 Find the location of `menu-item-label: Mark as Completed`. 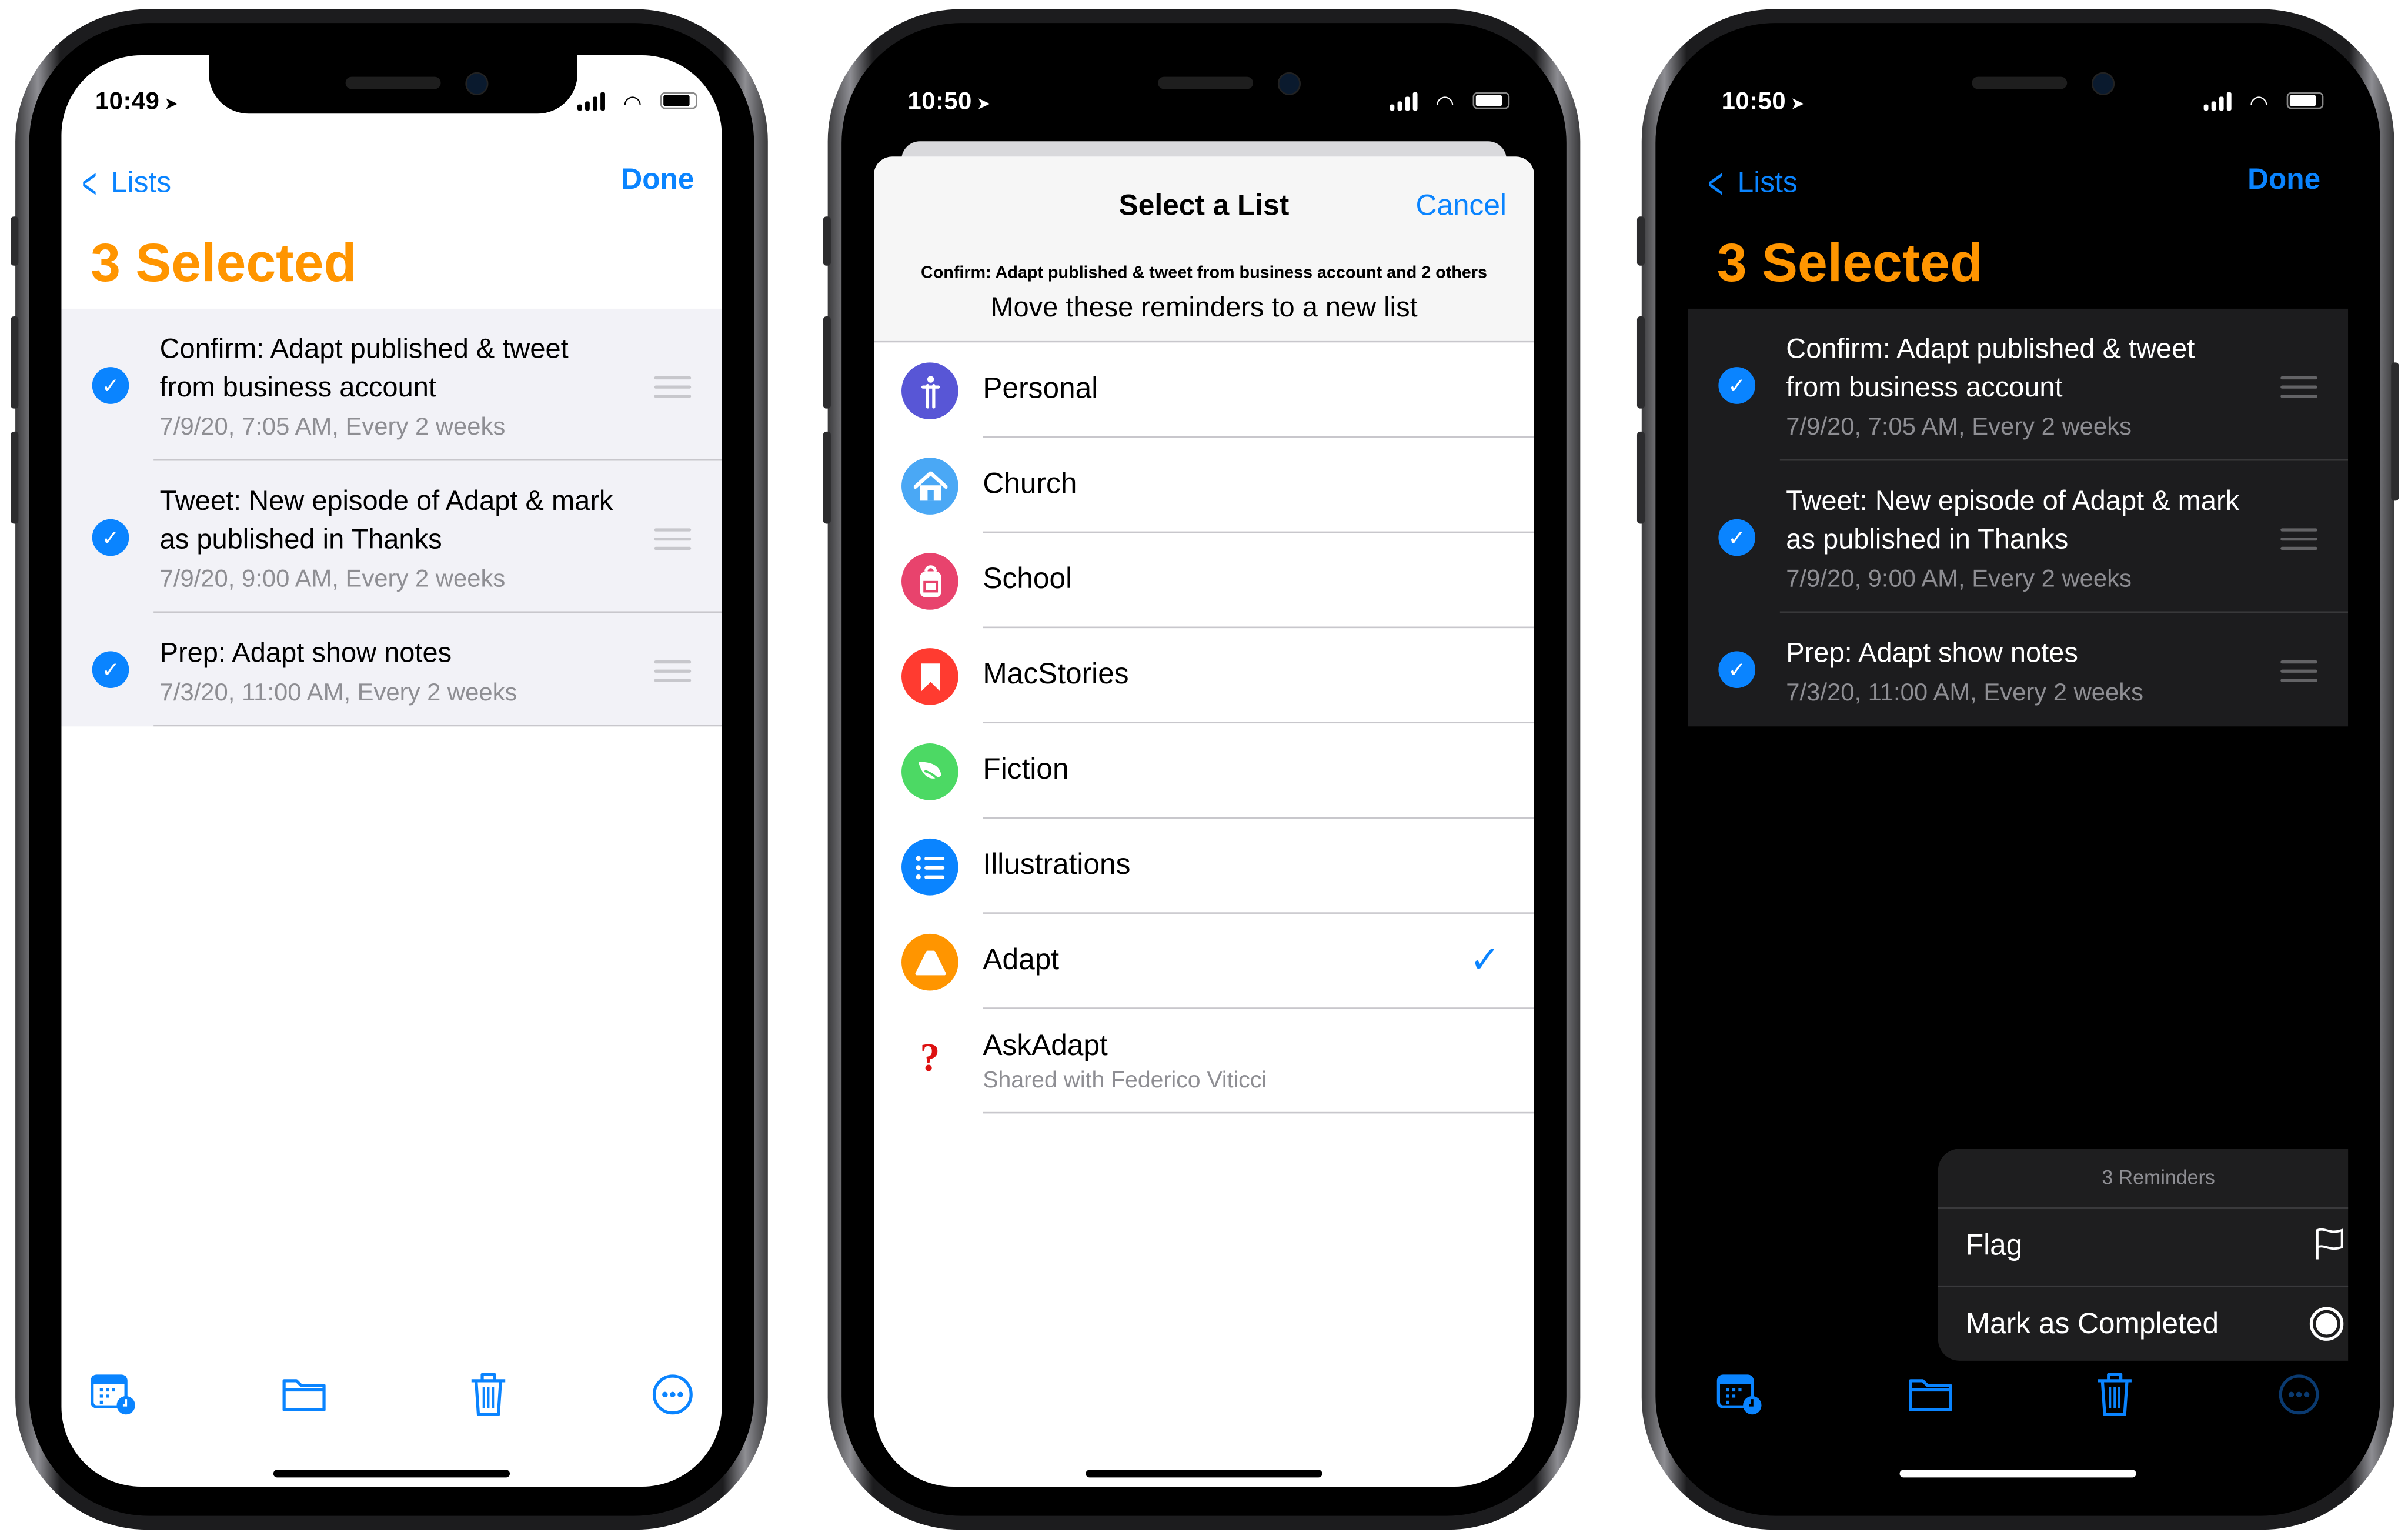

menu-item-label: Mark as Completed is located at coordinates (2092, 1324).